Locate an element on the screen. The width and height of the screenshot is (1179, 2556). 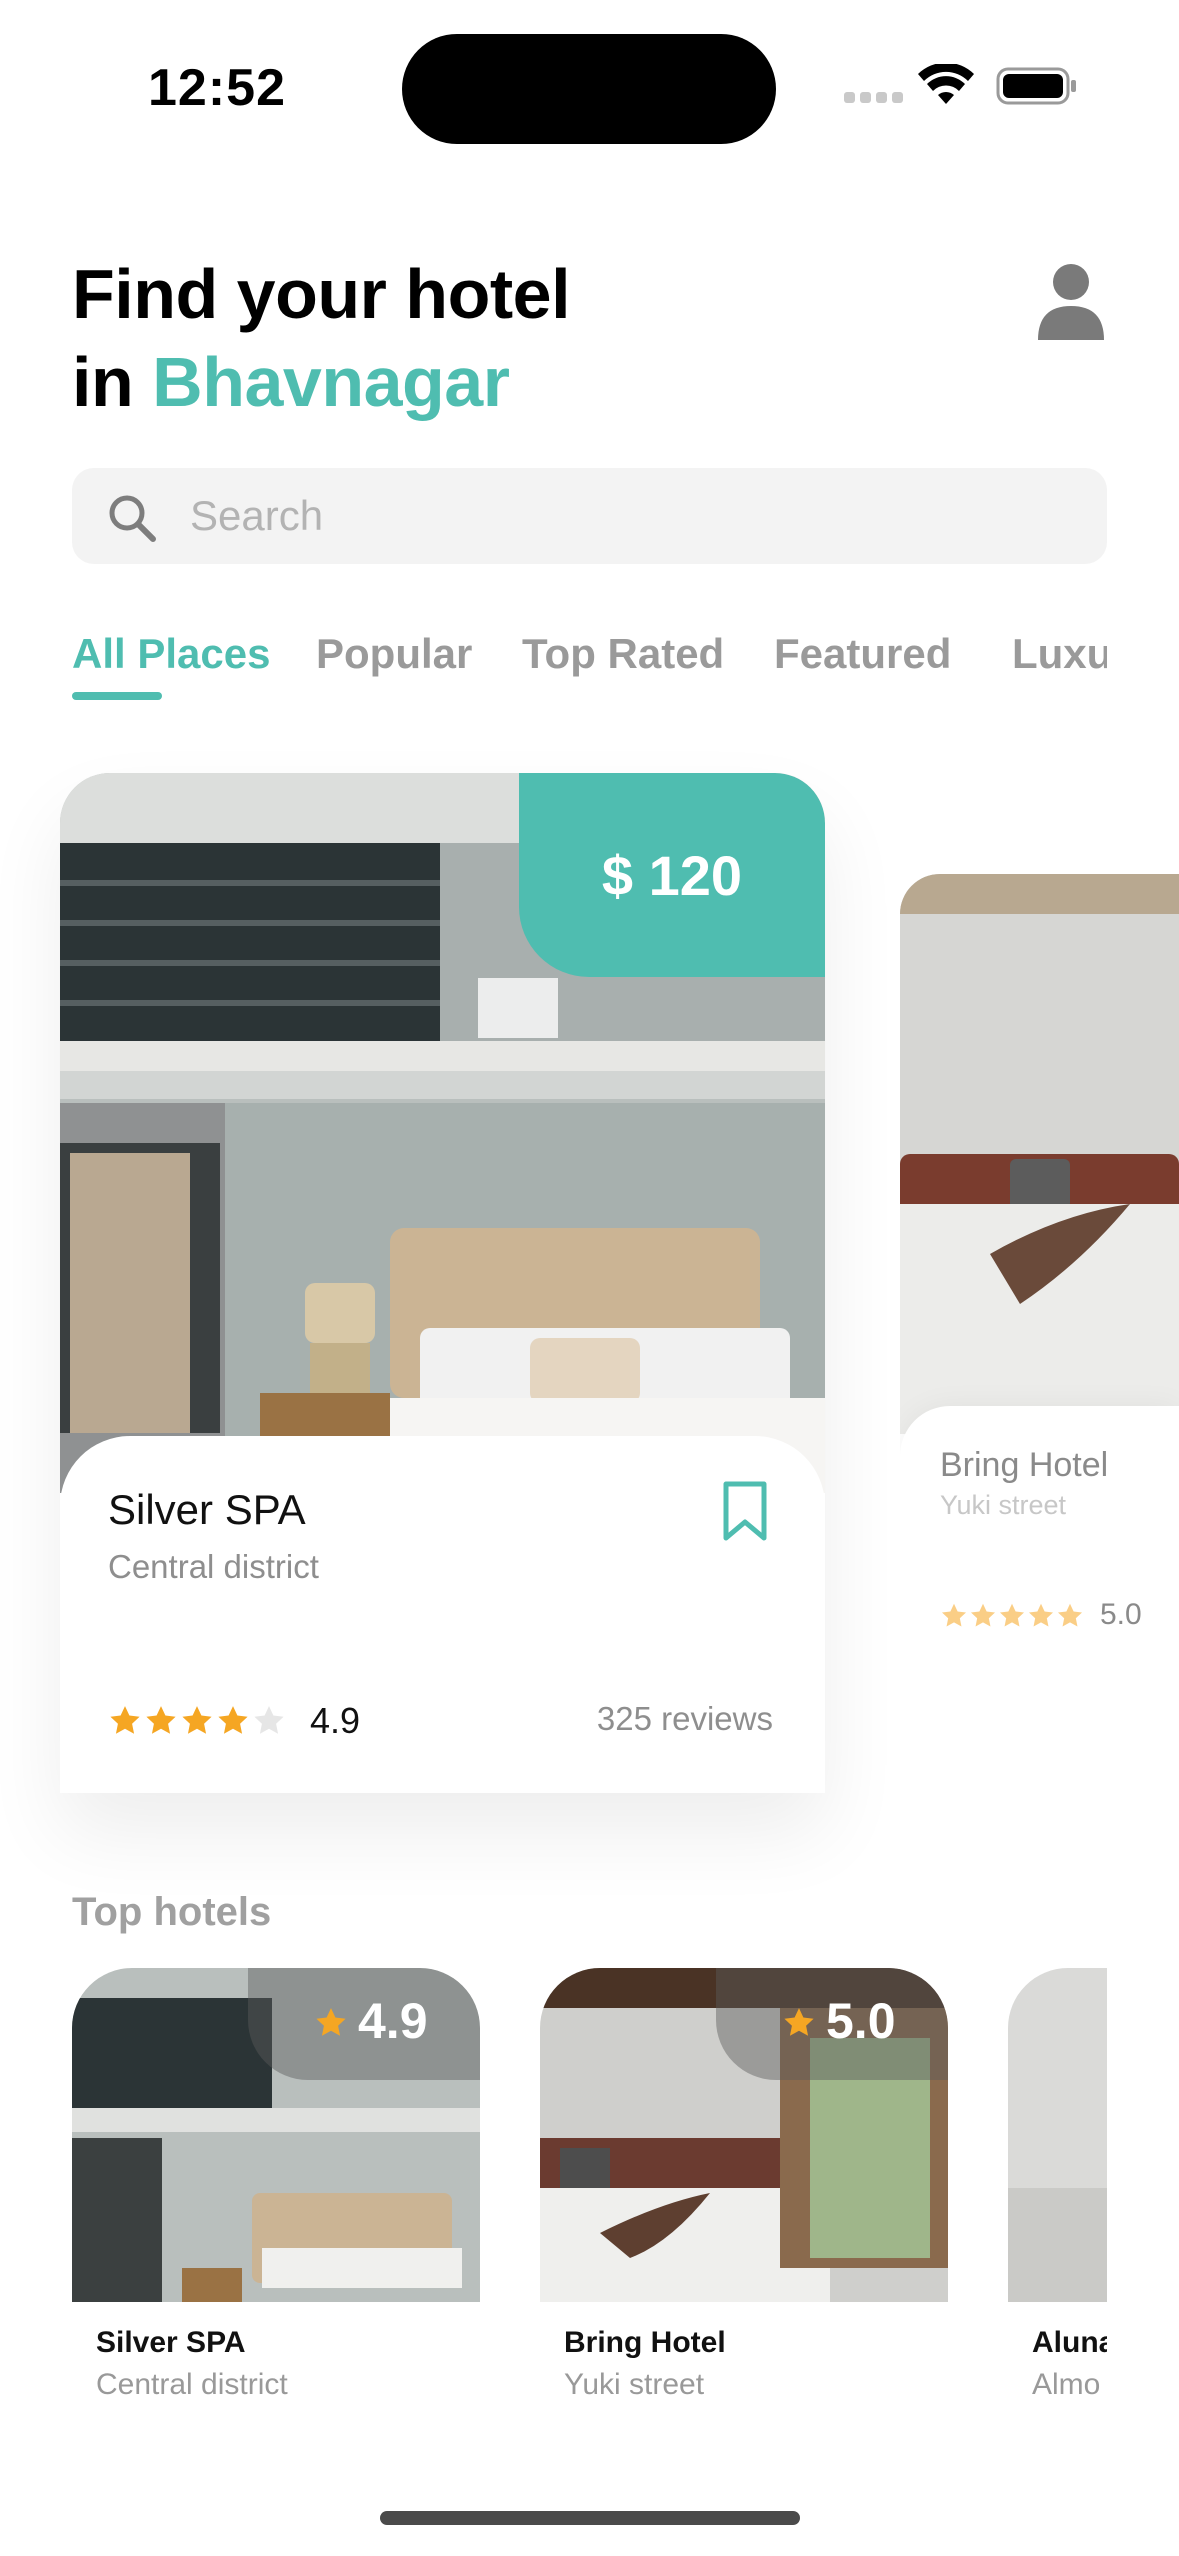
hotel-thumbnail: 4.9 is located at coordinates (276, 2135).